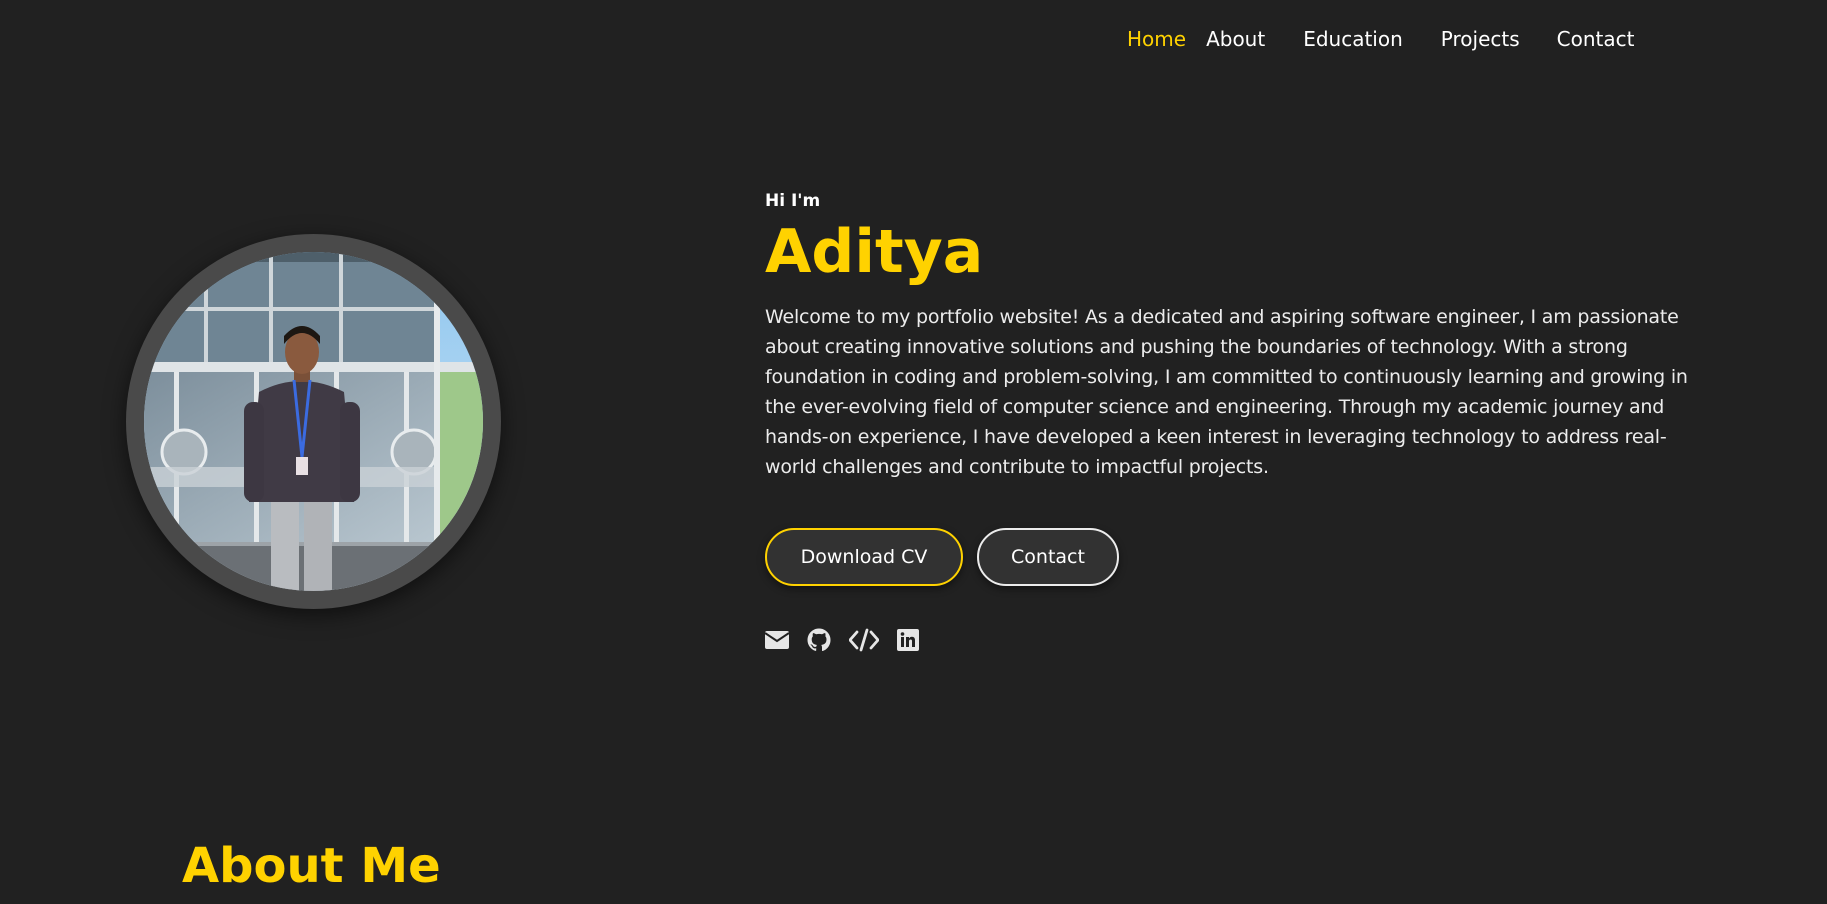  What do you see at coordinates (908, 640) in the screenshot?
I see `linkedin-icon` at bounding box center [908, 640].